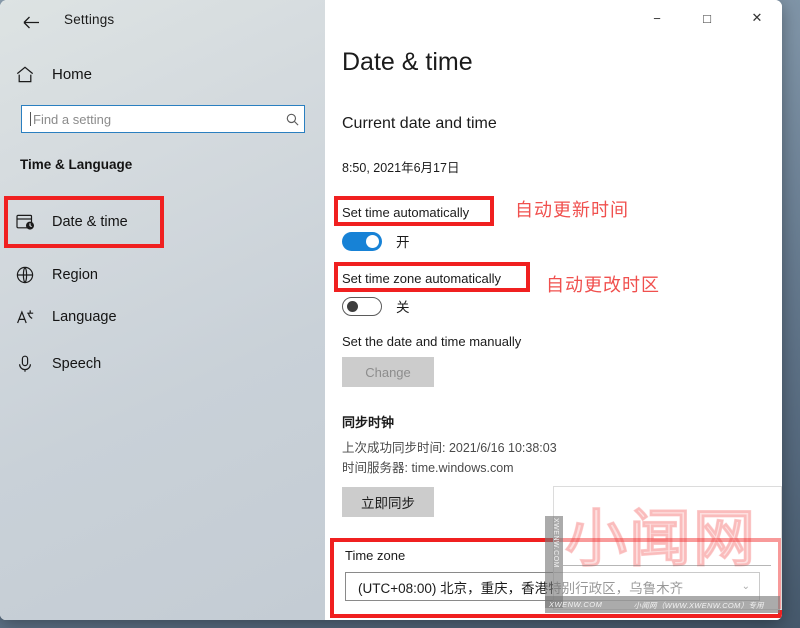  I want to click on set-time-auto-label: Set time automatically, so click(406, 212).